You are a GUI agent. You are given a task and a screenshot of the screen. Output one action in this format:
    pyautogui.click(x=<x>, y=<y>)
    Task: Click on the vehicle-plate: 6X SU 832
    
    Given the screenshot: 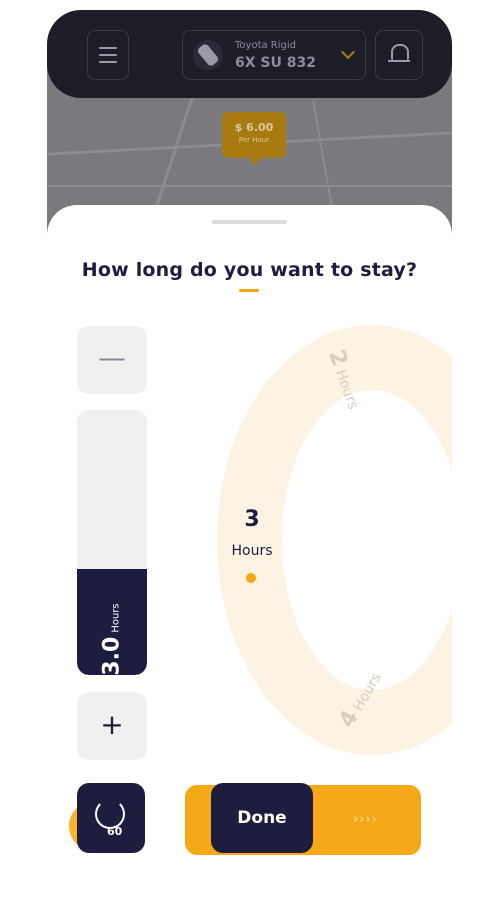 What is the action you would take?
    pyautogui.click(x=275, y=63)
    